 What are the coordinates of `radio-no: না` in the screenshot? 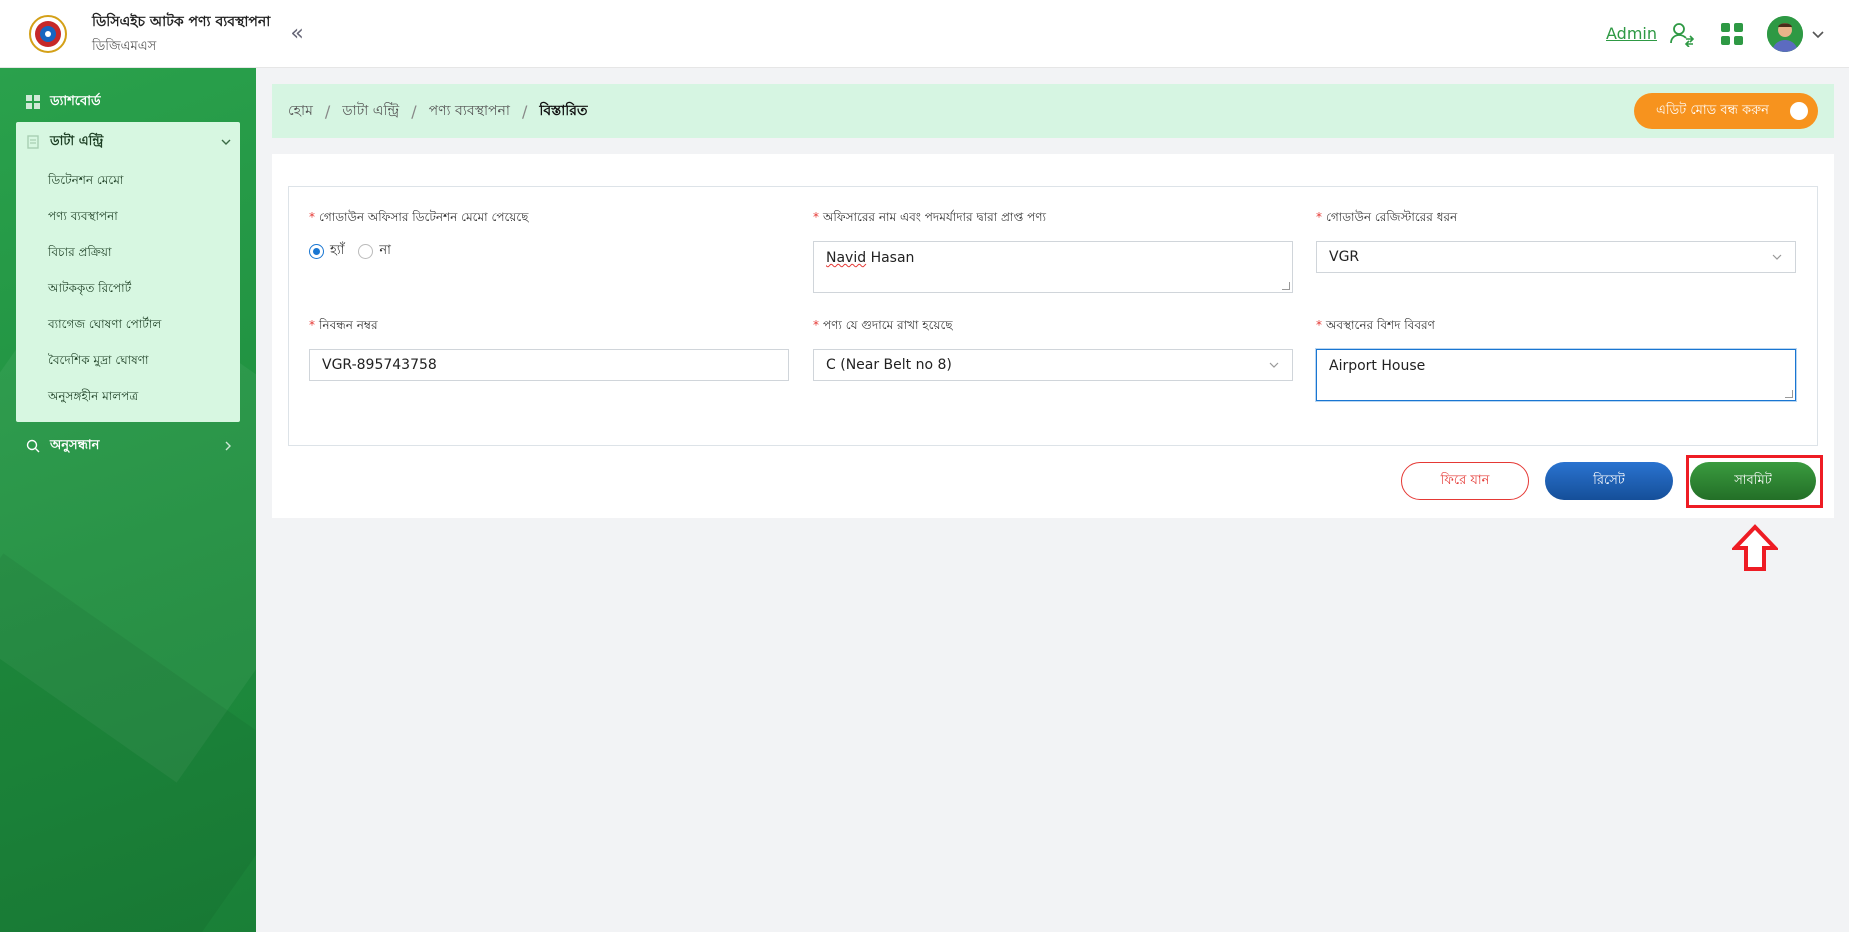 It's located at (374, 251).